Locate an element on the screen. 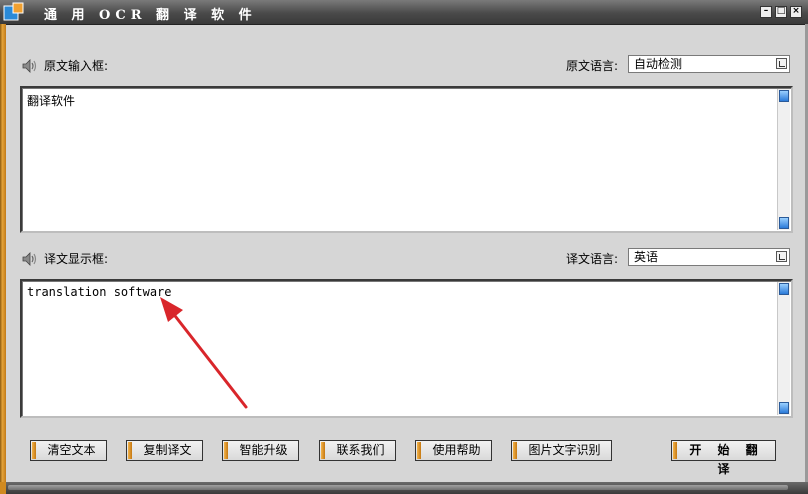 This screenshot has width=808, height=494. source-scrollbar is located at coordinates (783, 159).